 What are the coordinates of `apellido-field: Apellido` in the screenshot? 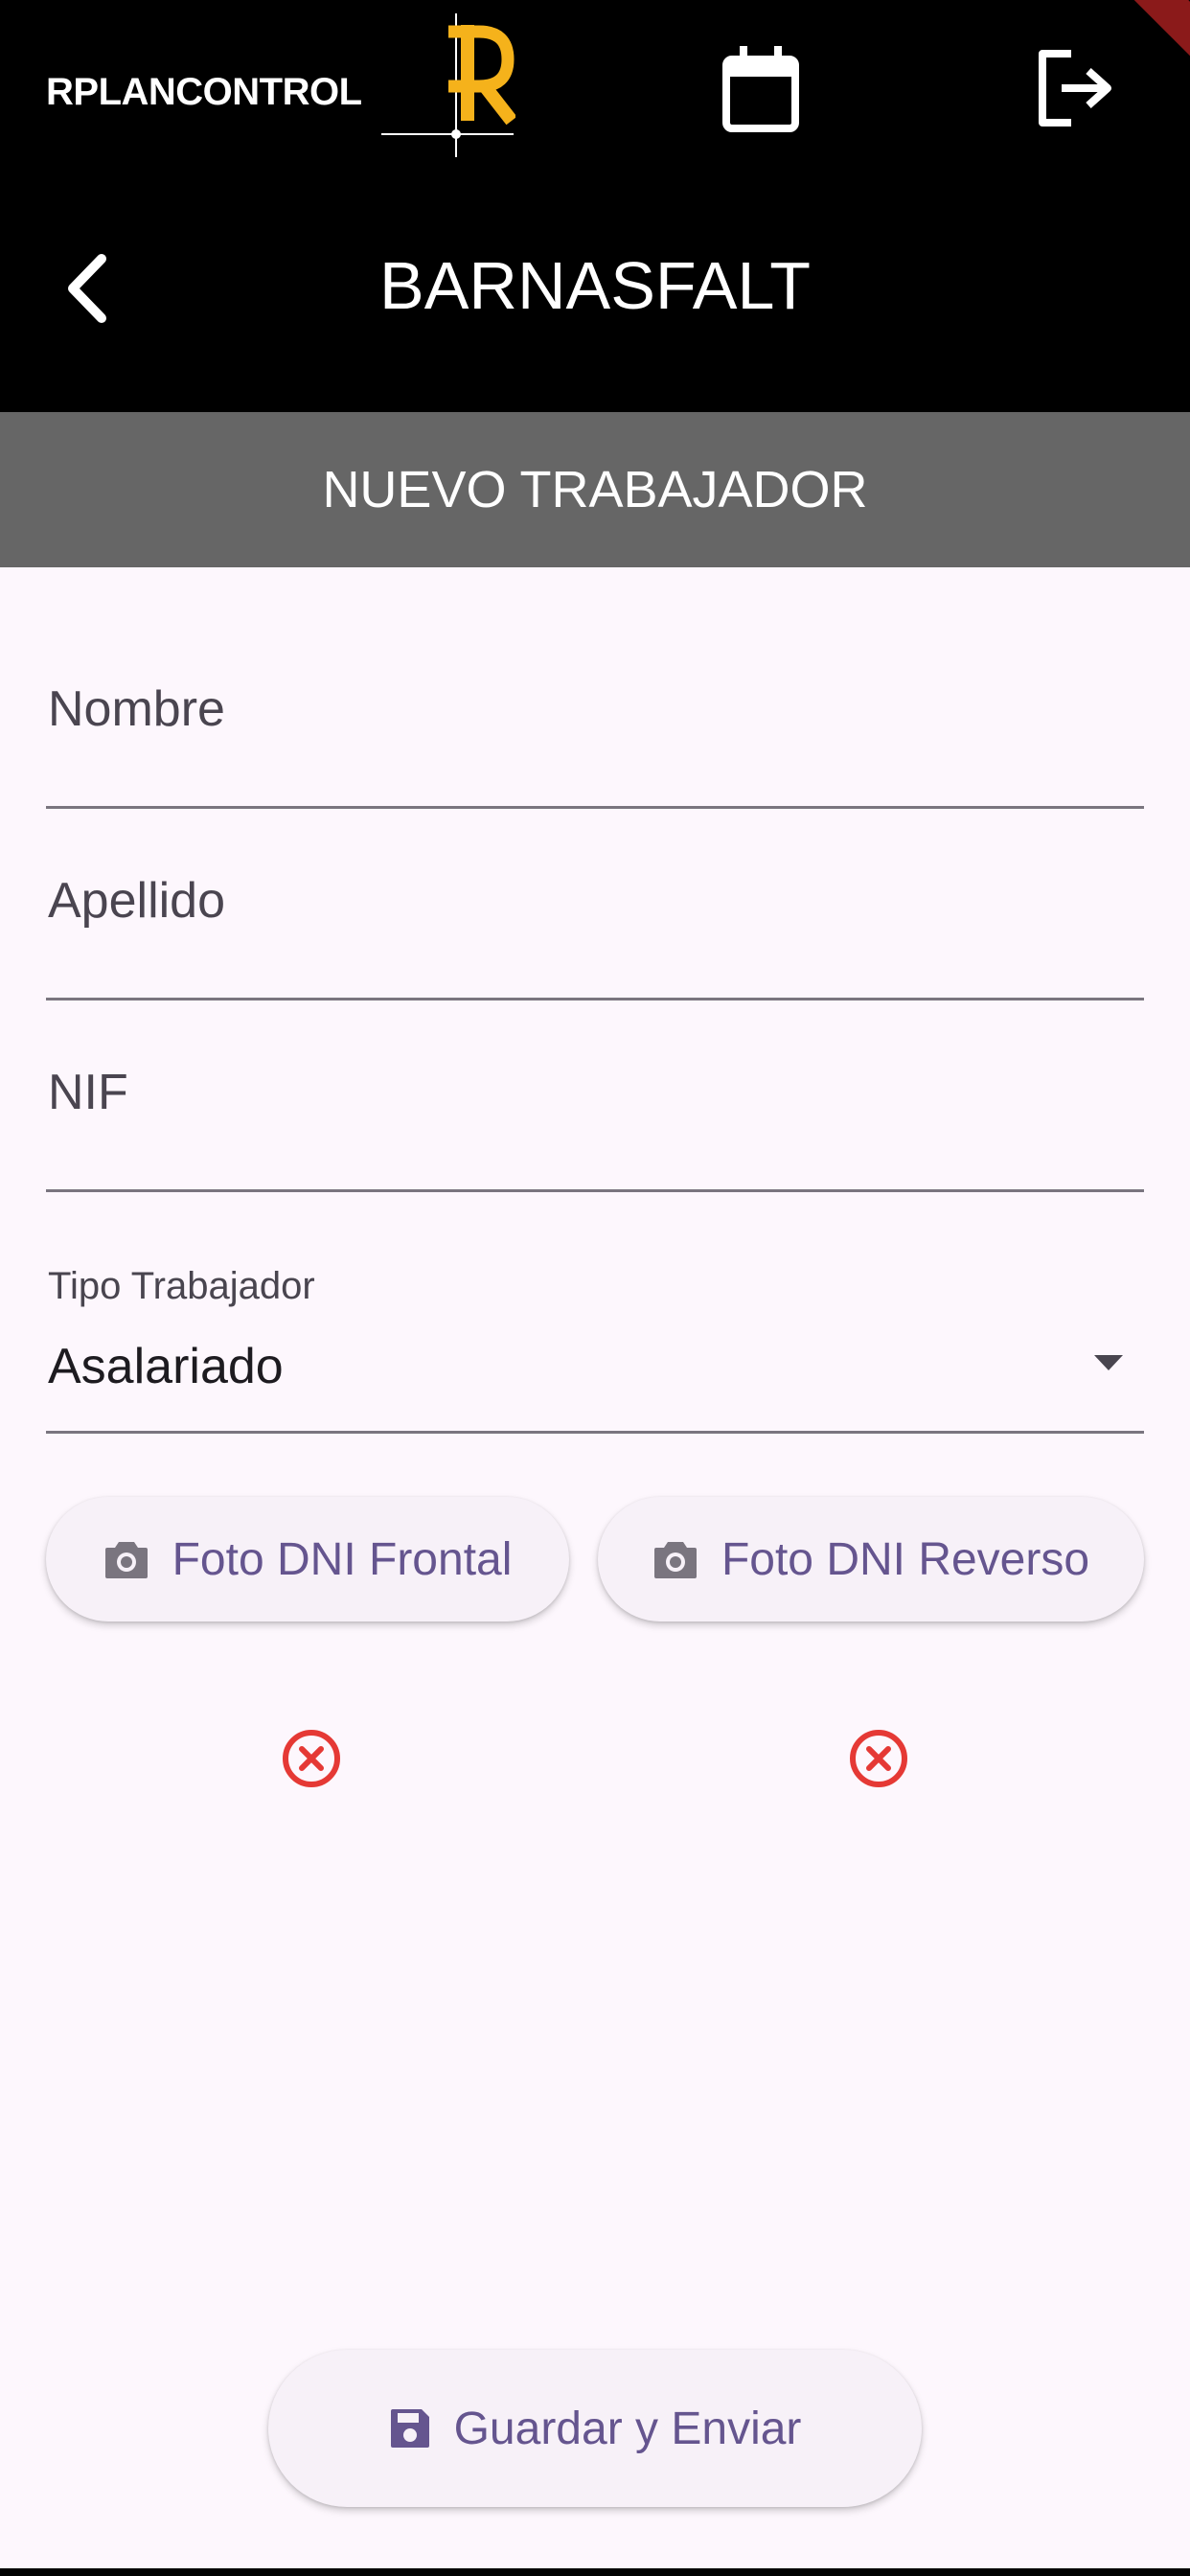 It's located at (595, 922).